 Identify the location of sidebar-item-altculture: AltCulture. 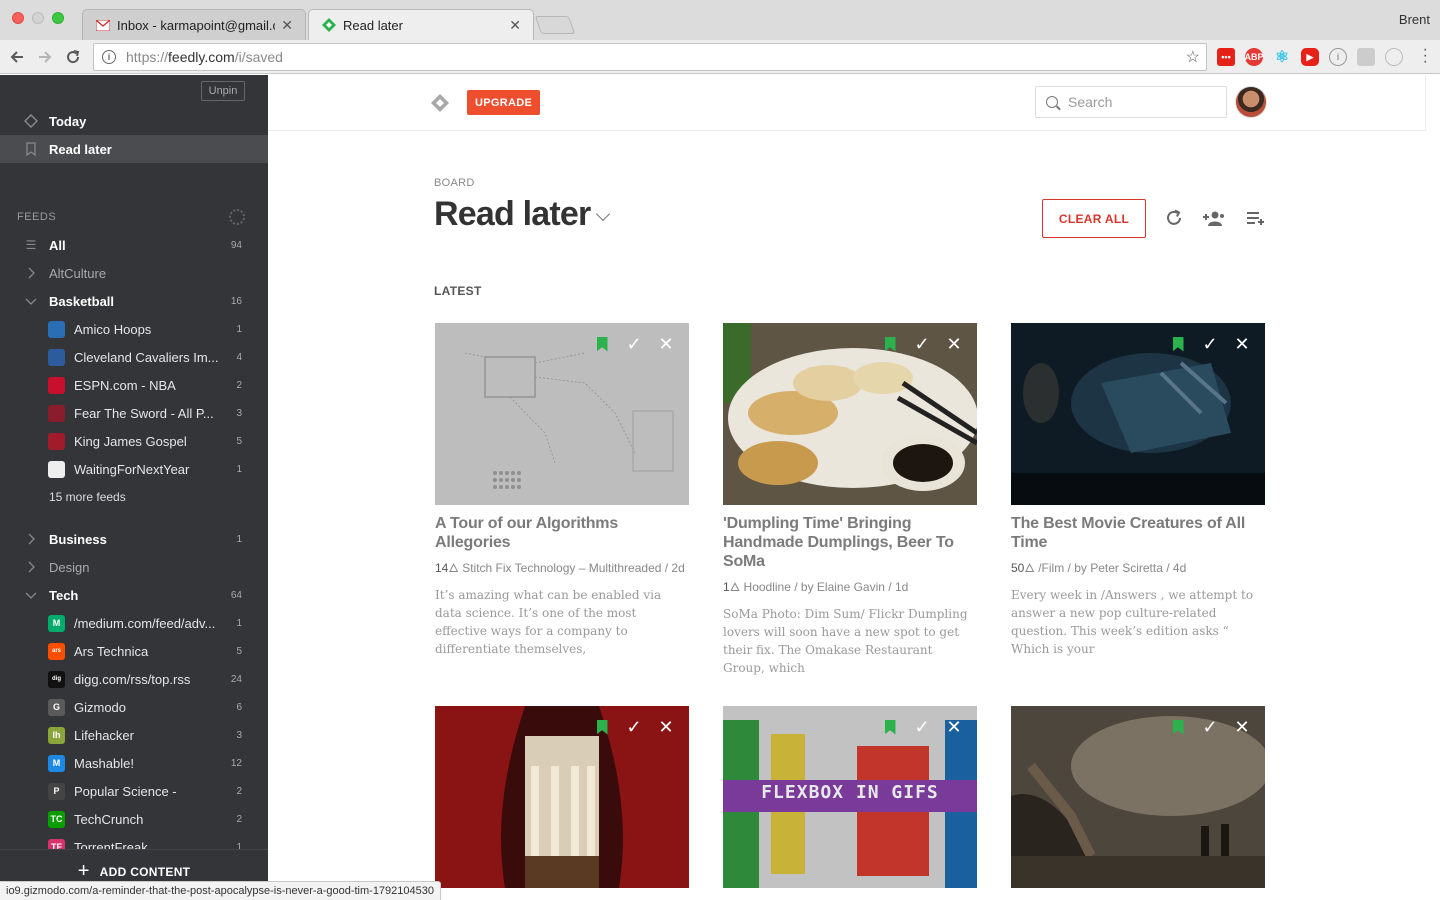
(134, 273).